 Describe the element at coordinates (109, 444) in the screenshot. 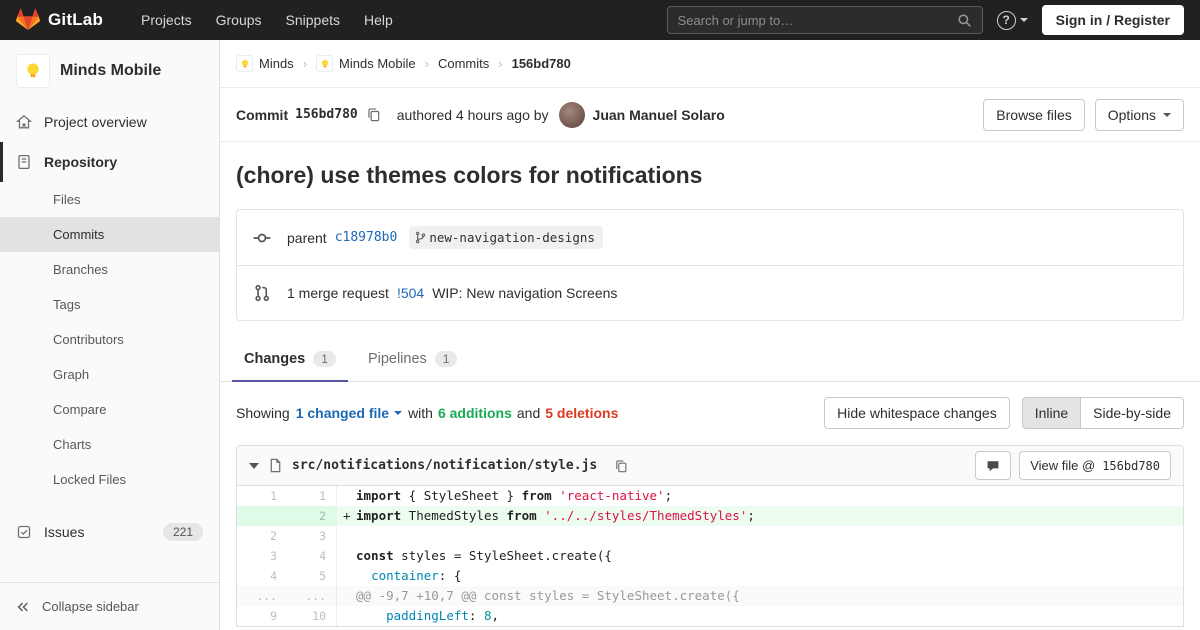

I see `sidebar-subitem-charts: Charts` at that location.